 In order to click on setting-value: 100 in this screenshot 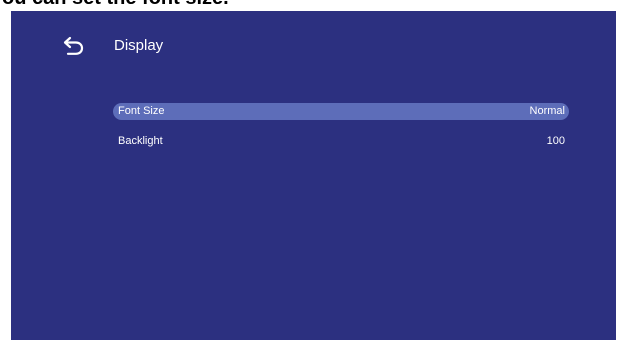, I will do `click(555, 141)`.